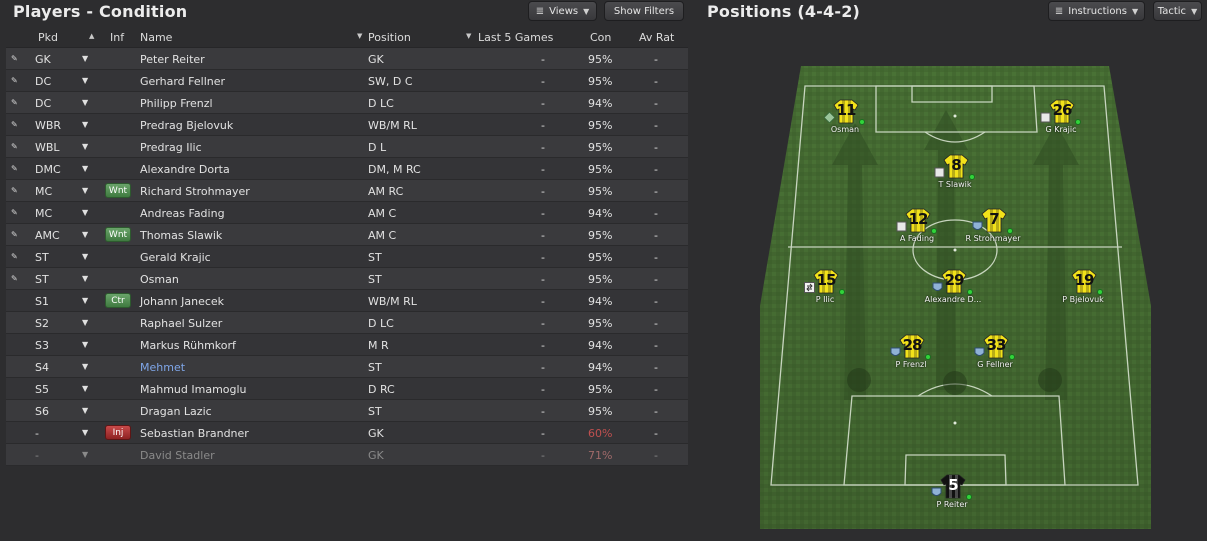 The image size is (1207, 541). Describe the element at coordinates (188, 345) in the screenshot. I see `player-name: Markus Rühmkorf` at that location.